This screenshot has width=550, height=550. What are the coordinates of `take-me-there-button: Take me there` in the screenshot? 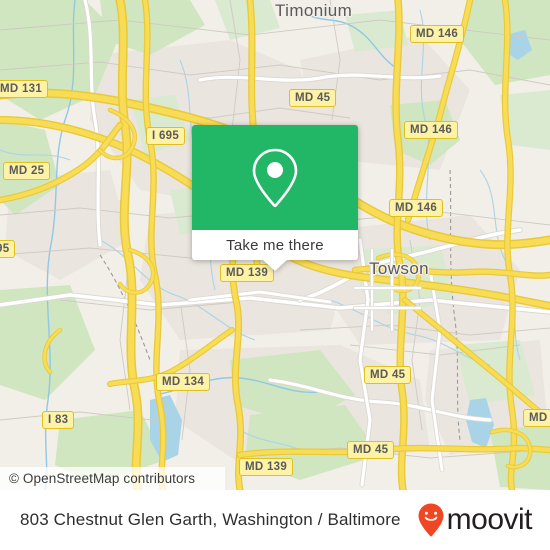 It's located at (275, 250).